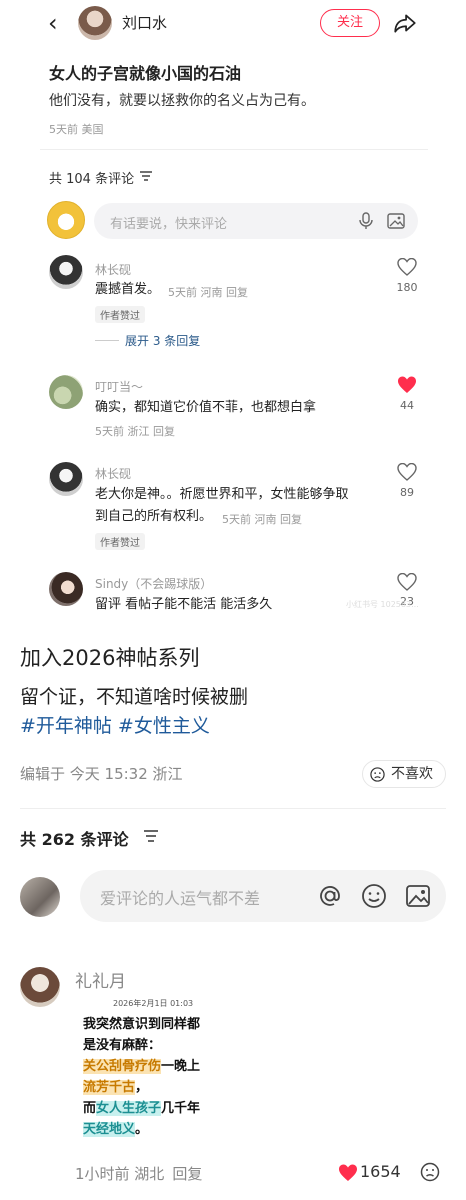 The width and height of the screenshot is (466, 1200). I want to click on text-fragment: 一晚上, so click(181, 1066).